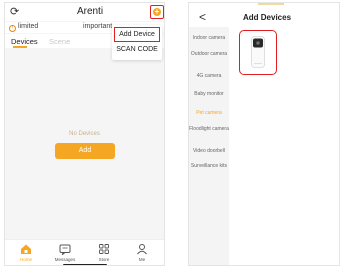 This screenshot has width=340, height=268. I want to click on back-chevron-icon: <, so click(202, 17).